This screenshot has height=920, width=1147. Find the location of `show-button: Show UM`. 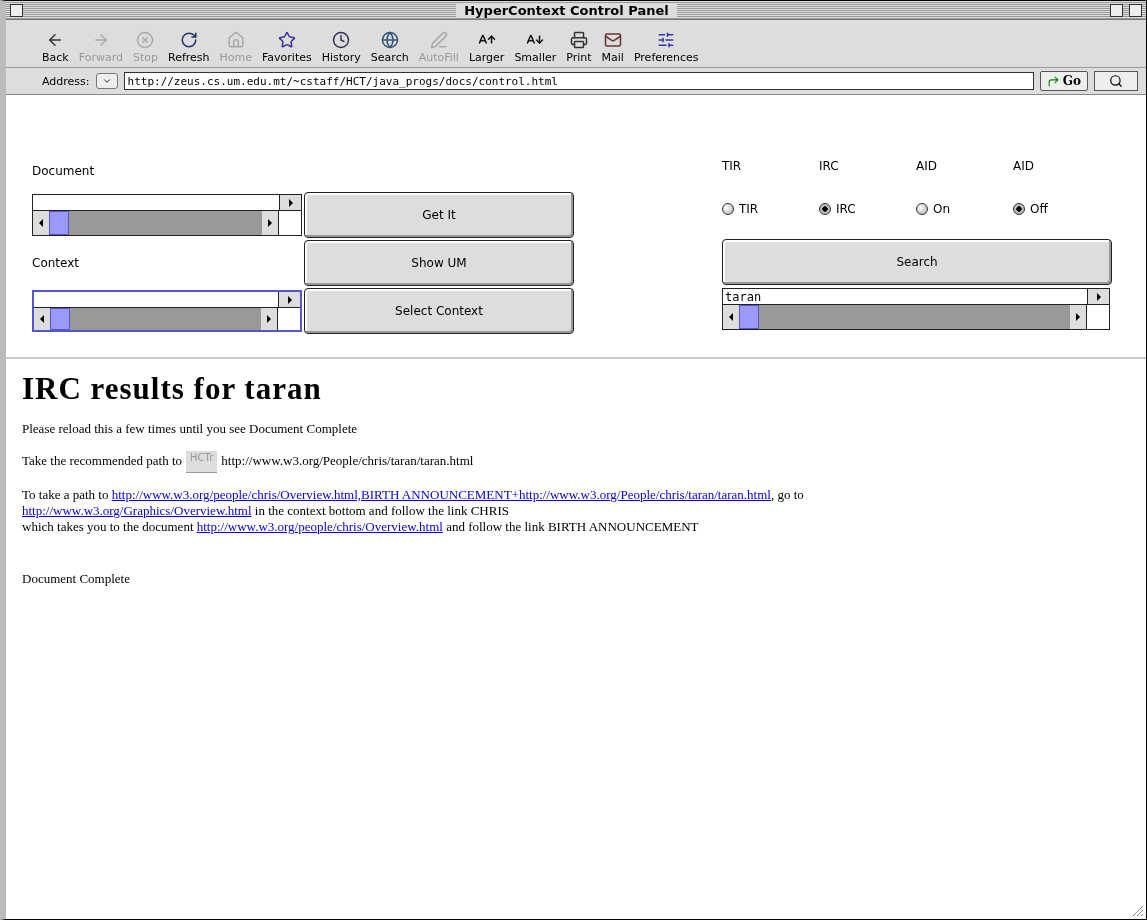

show-button: Show UM is located at coordinates (439, 263).